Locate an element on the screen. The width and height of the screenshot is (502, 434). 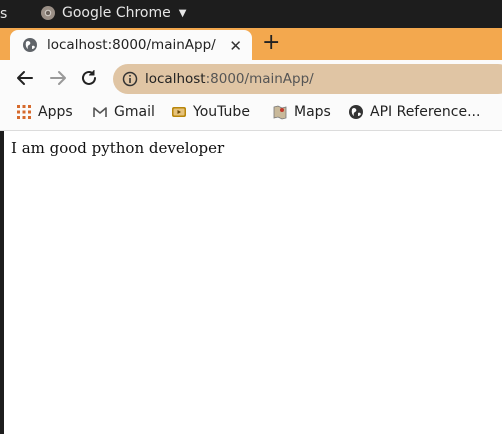
chrome-app-icon is located at coordinates (48, 13).